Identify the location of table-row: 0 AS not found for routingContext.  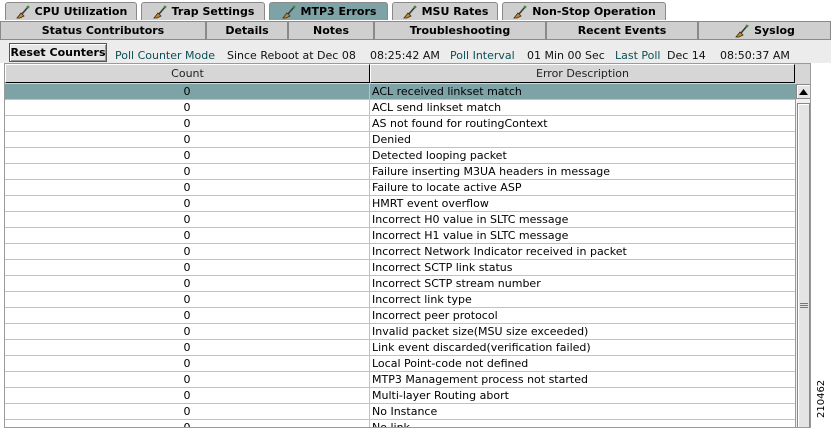
(400, 124).